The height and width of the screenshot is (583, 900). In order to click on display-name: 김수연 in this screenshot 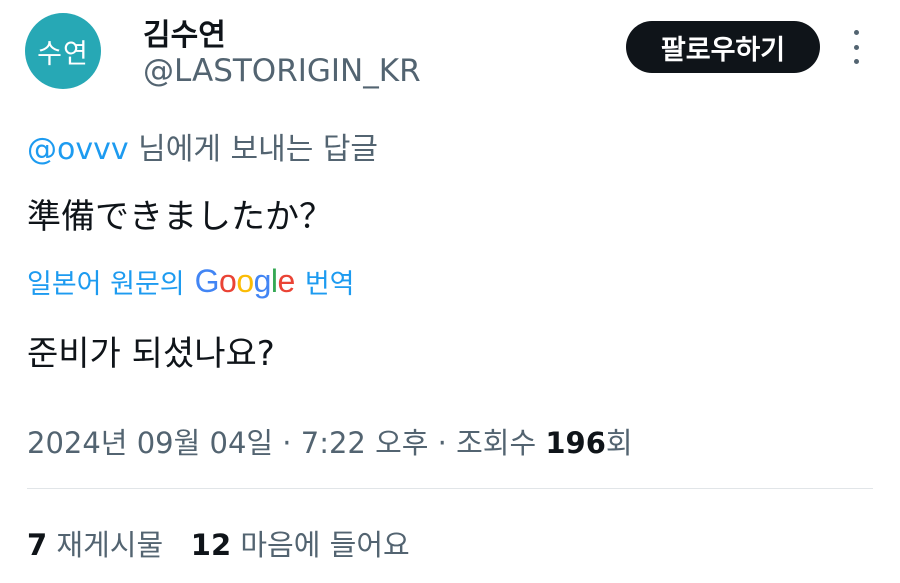, I will do `click(184, 32)`.